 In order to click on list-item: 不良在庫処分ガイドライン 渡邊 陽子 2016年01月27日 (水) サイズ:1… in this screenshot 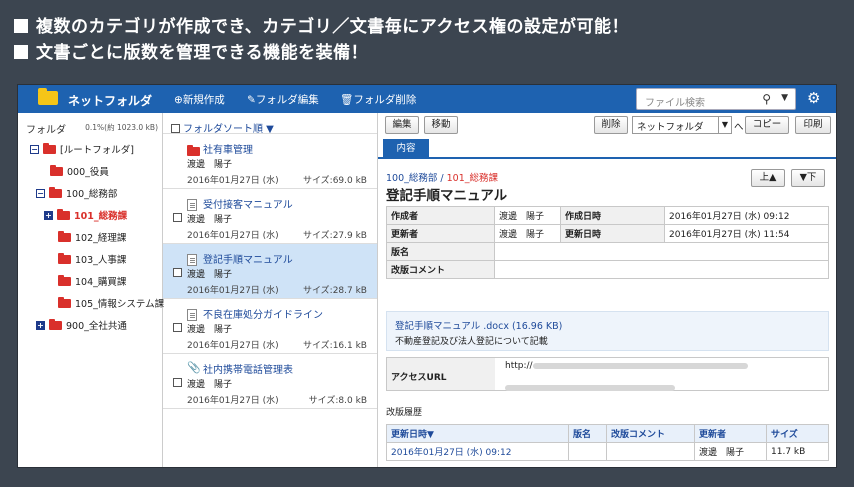, I will do `click(270, 326)`.